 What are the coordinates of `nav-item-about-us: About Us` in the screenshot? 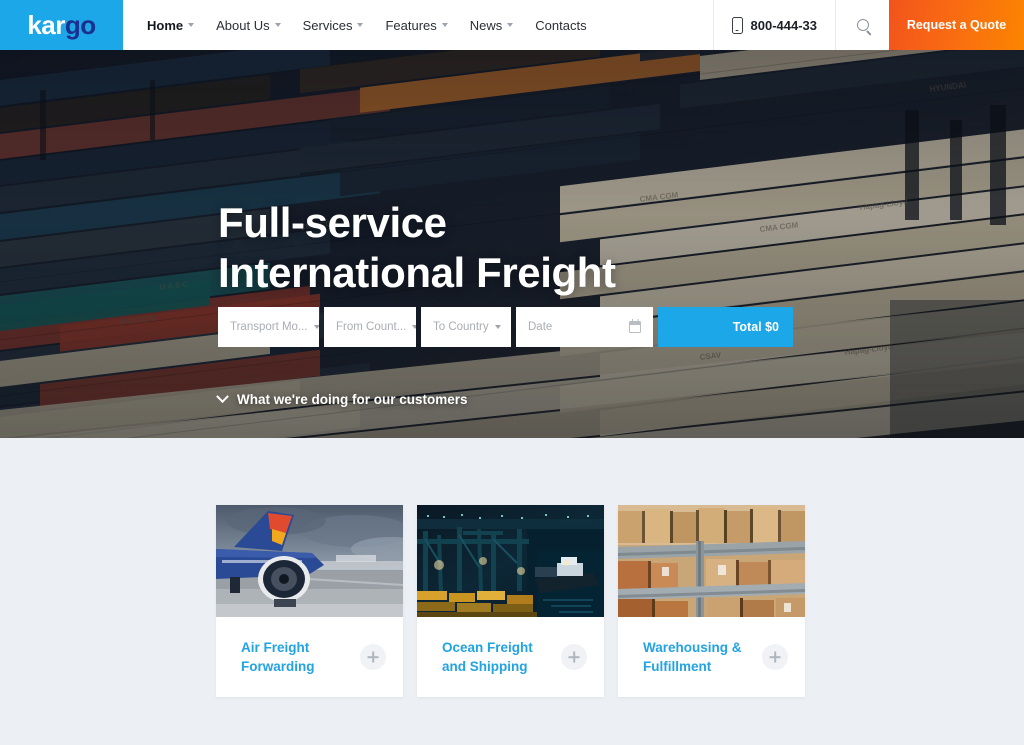 It's located at (248, 25).